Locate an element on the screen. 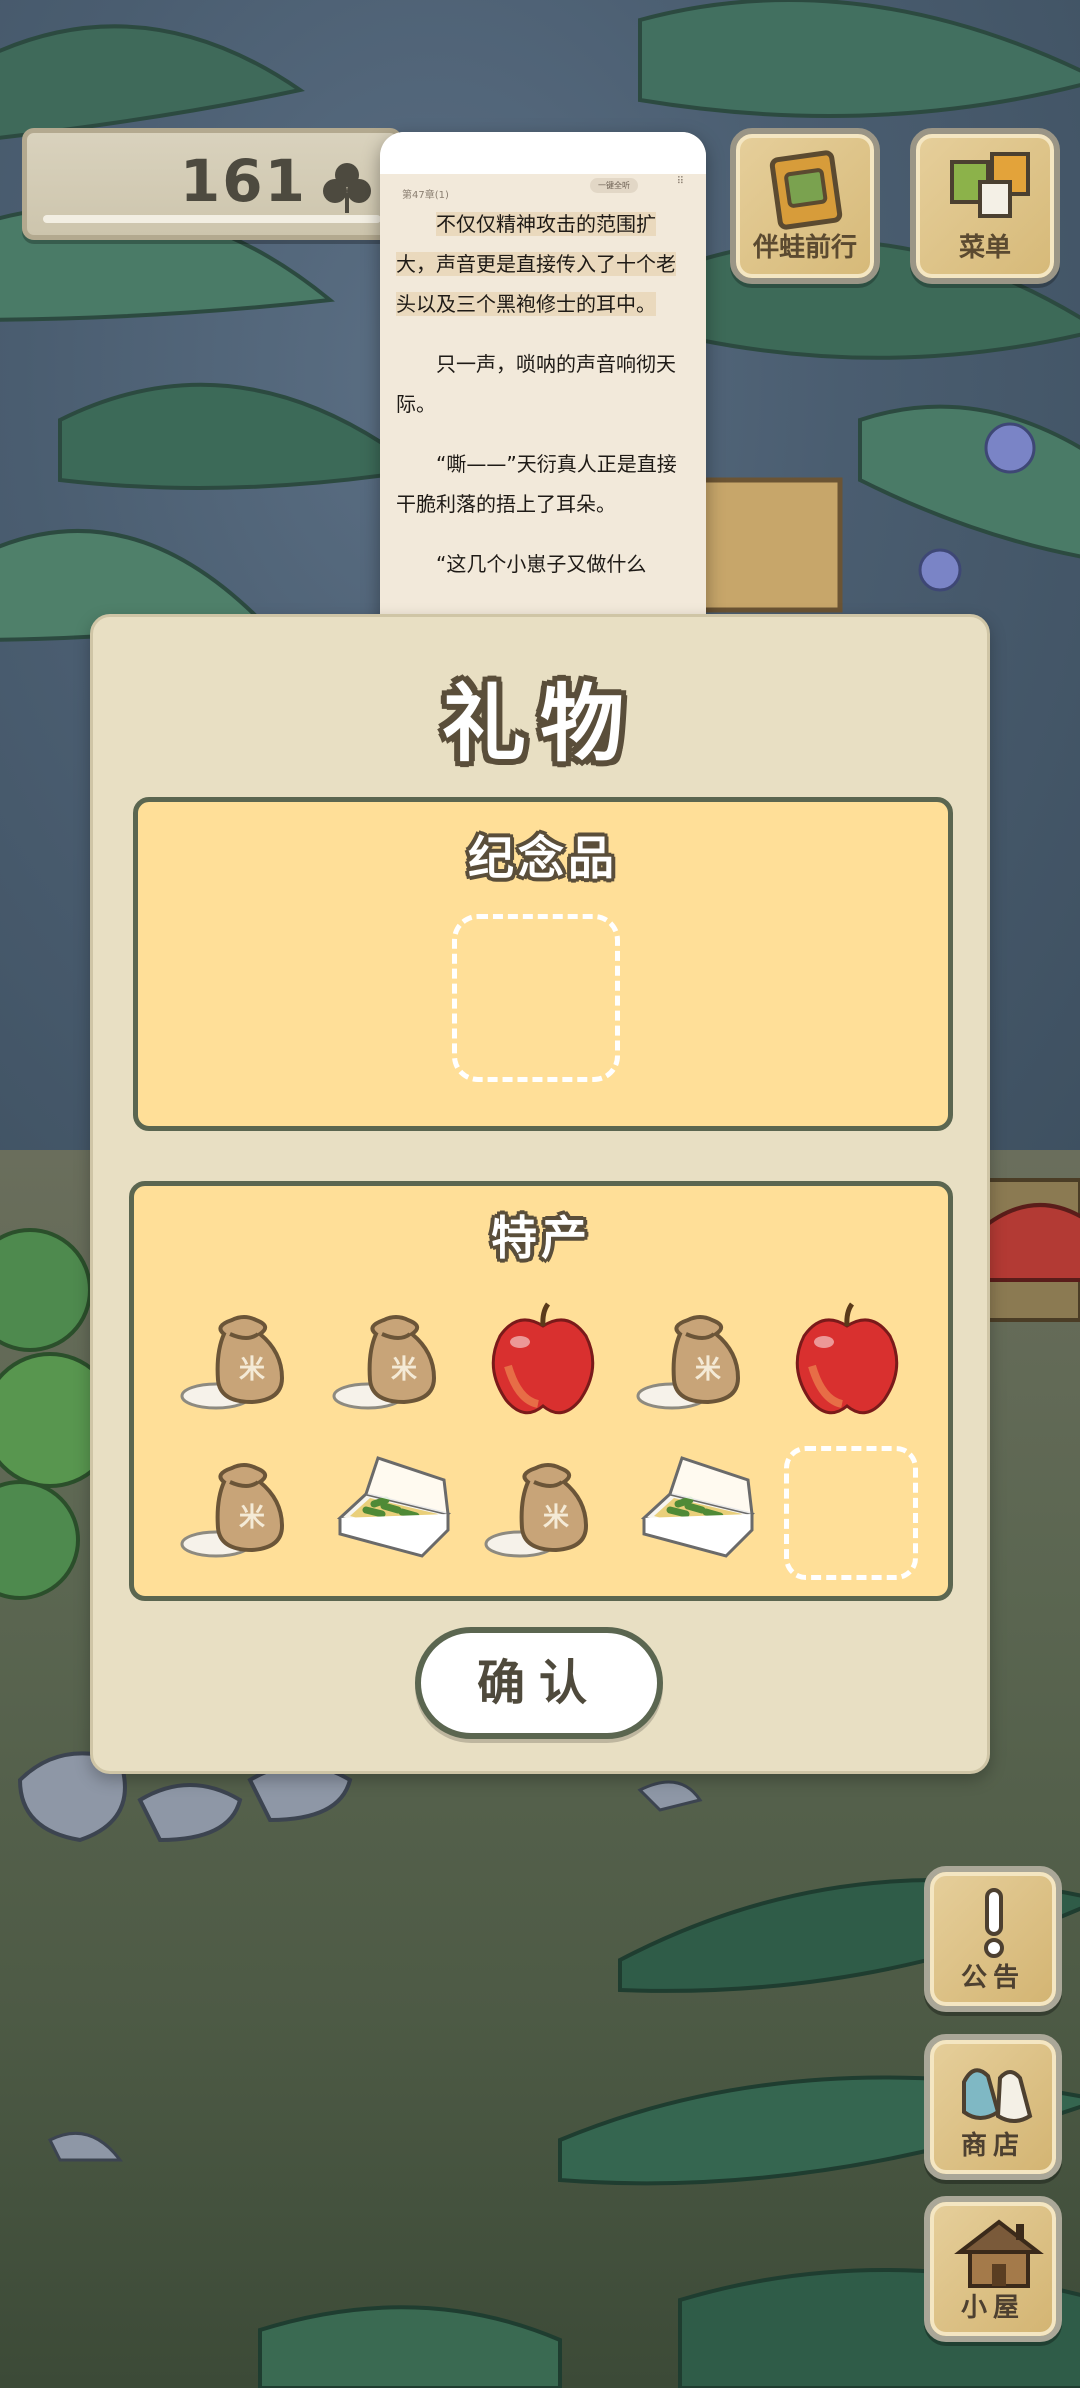 This screenshot has width=1080, height=2388. souvenir-title: 纪念品 is located at coordinates (543, 858).